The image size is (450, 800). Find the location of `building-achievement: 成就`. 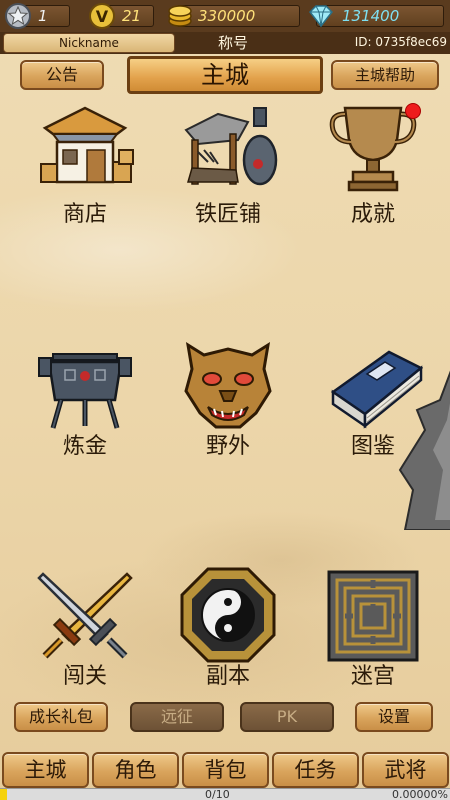

building-achievement: 成就 is located at coordinates (373, 175).